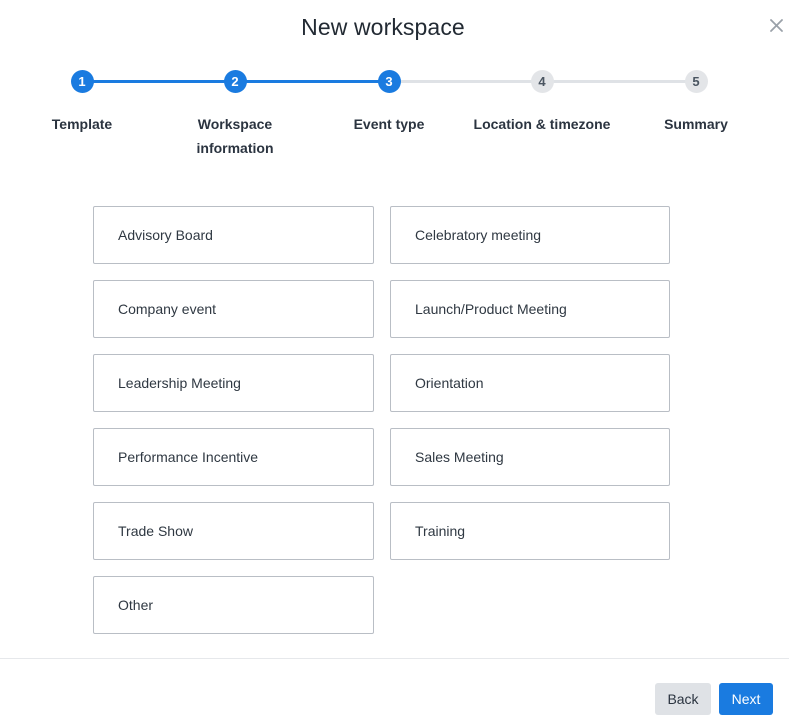  Describe the element at coordinates (394, 658) in the screenshot. I see `footer-divider` at that location.